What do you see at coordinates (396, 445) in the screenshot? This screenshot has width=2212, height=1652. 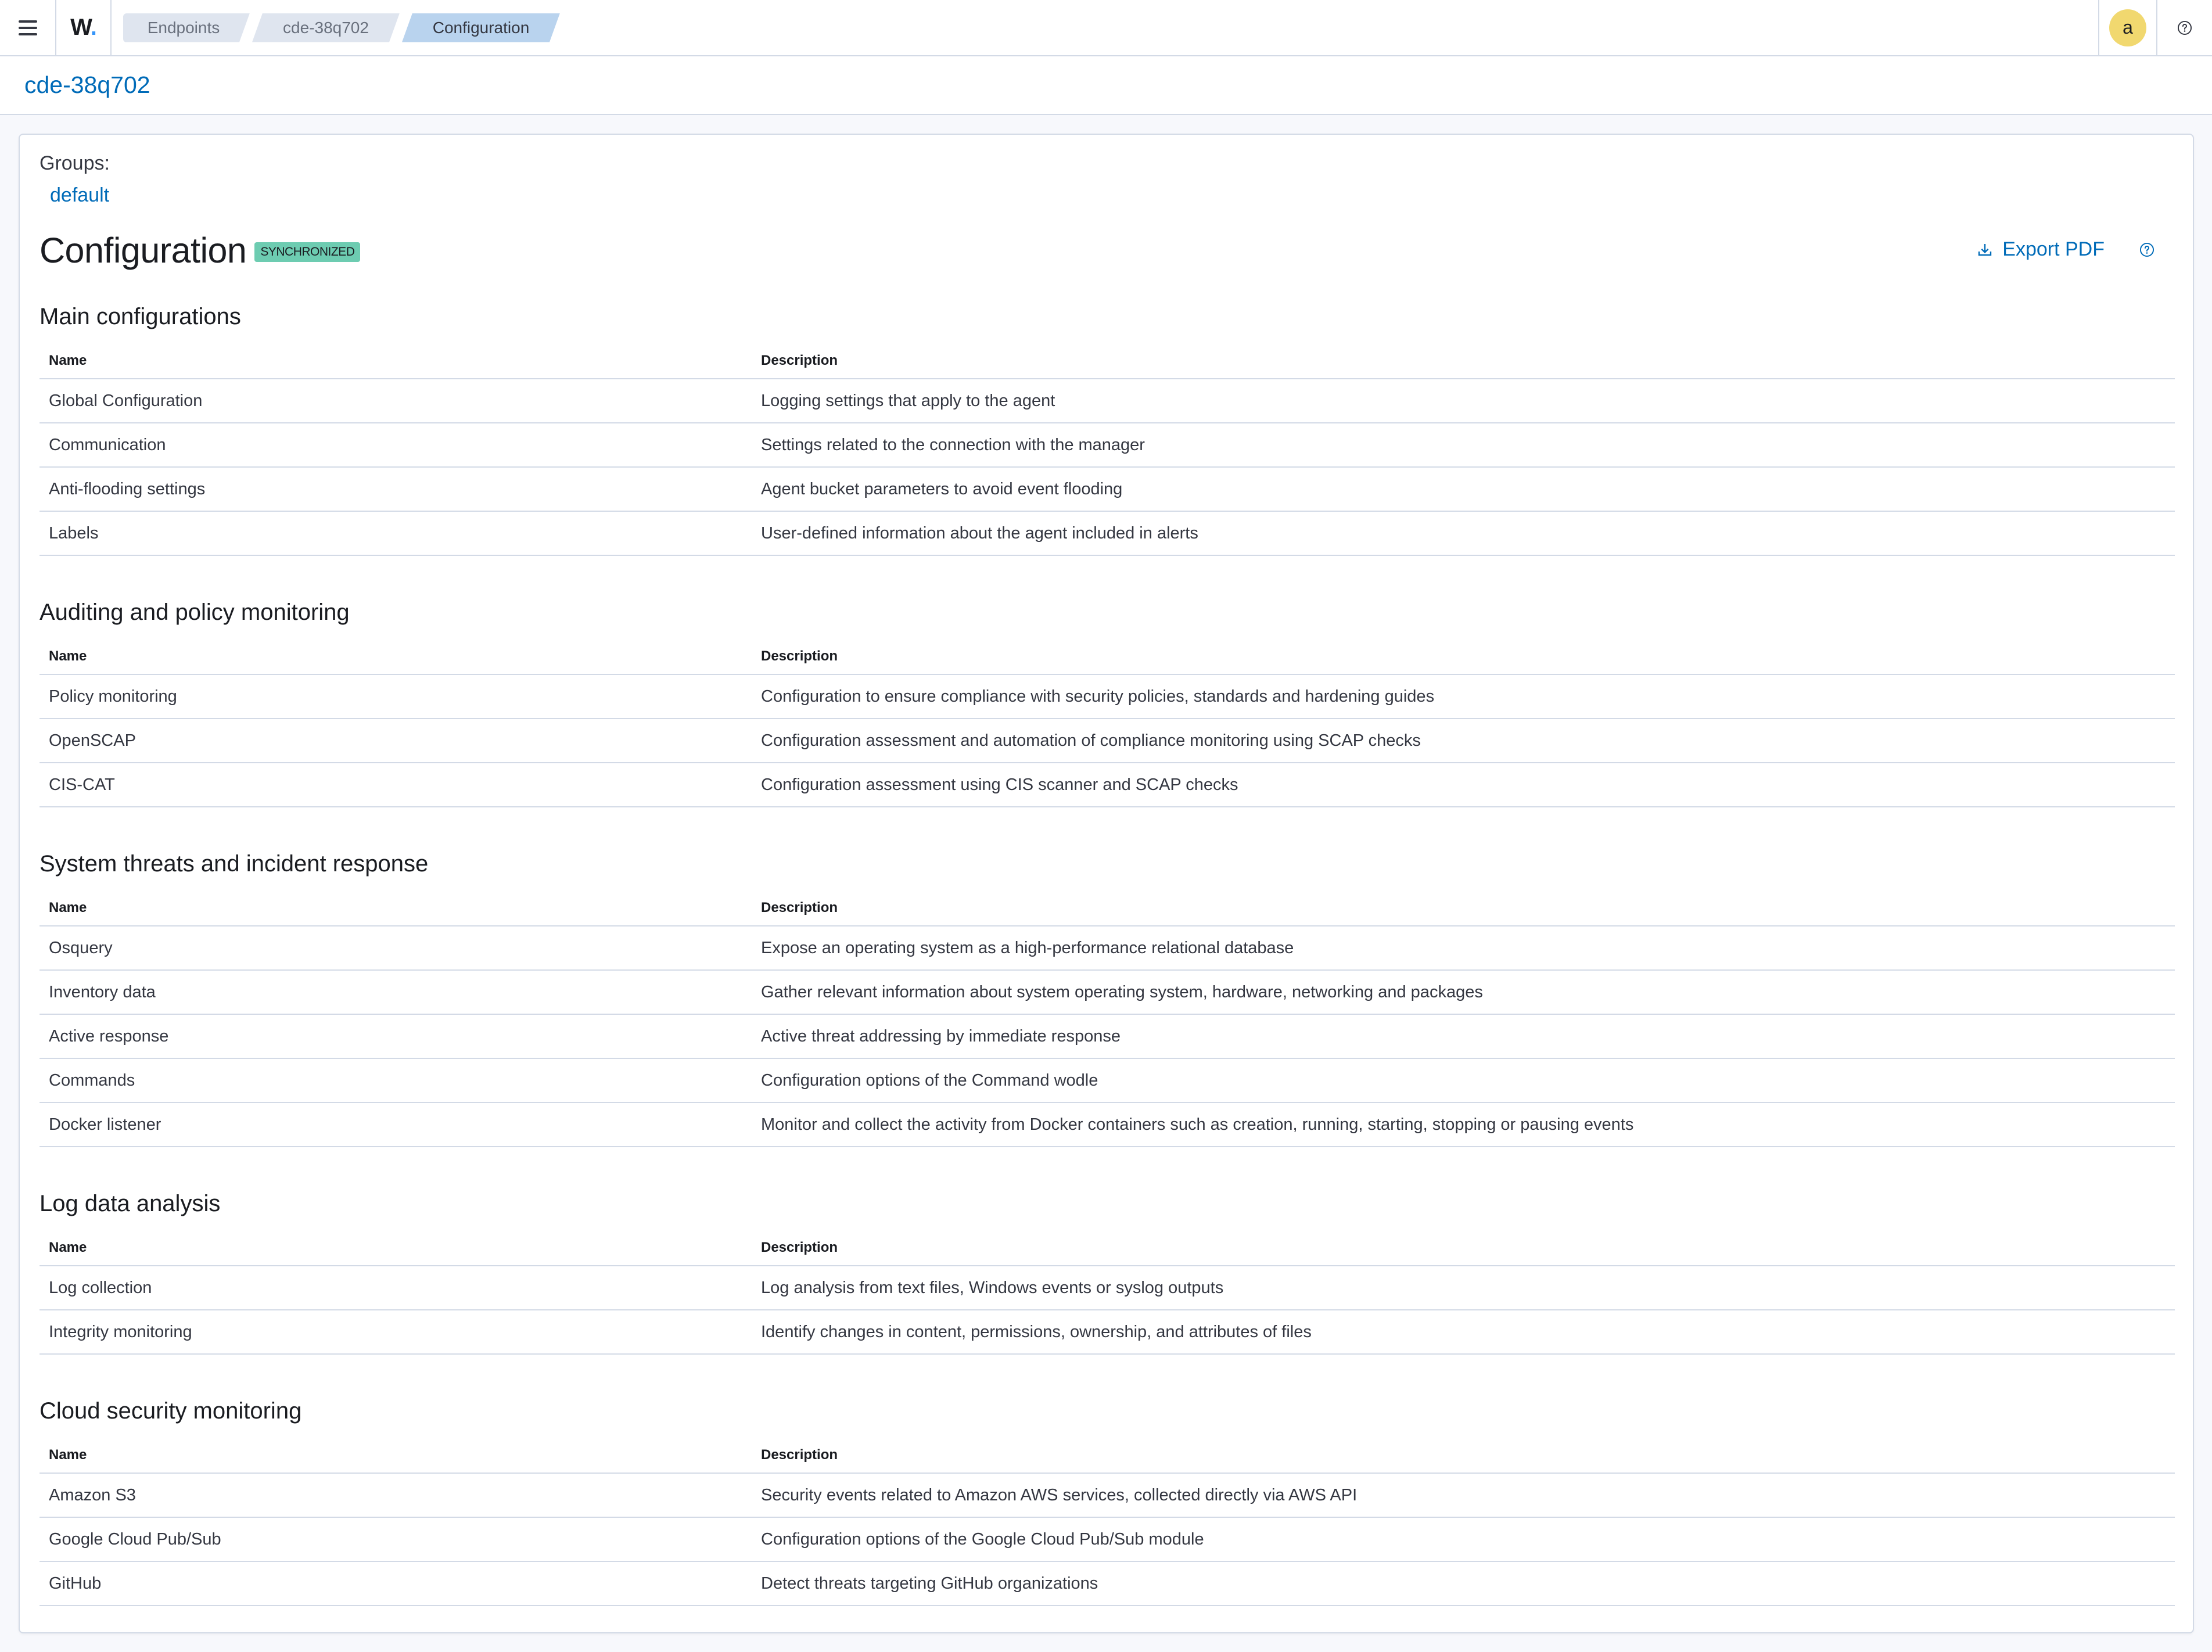 I see `row-name: Communication` at bounding box center [396, 445].